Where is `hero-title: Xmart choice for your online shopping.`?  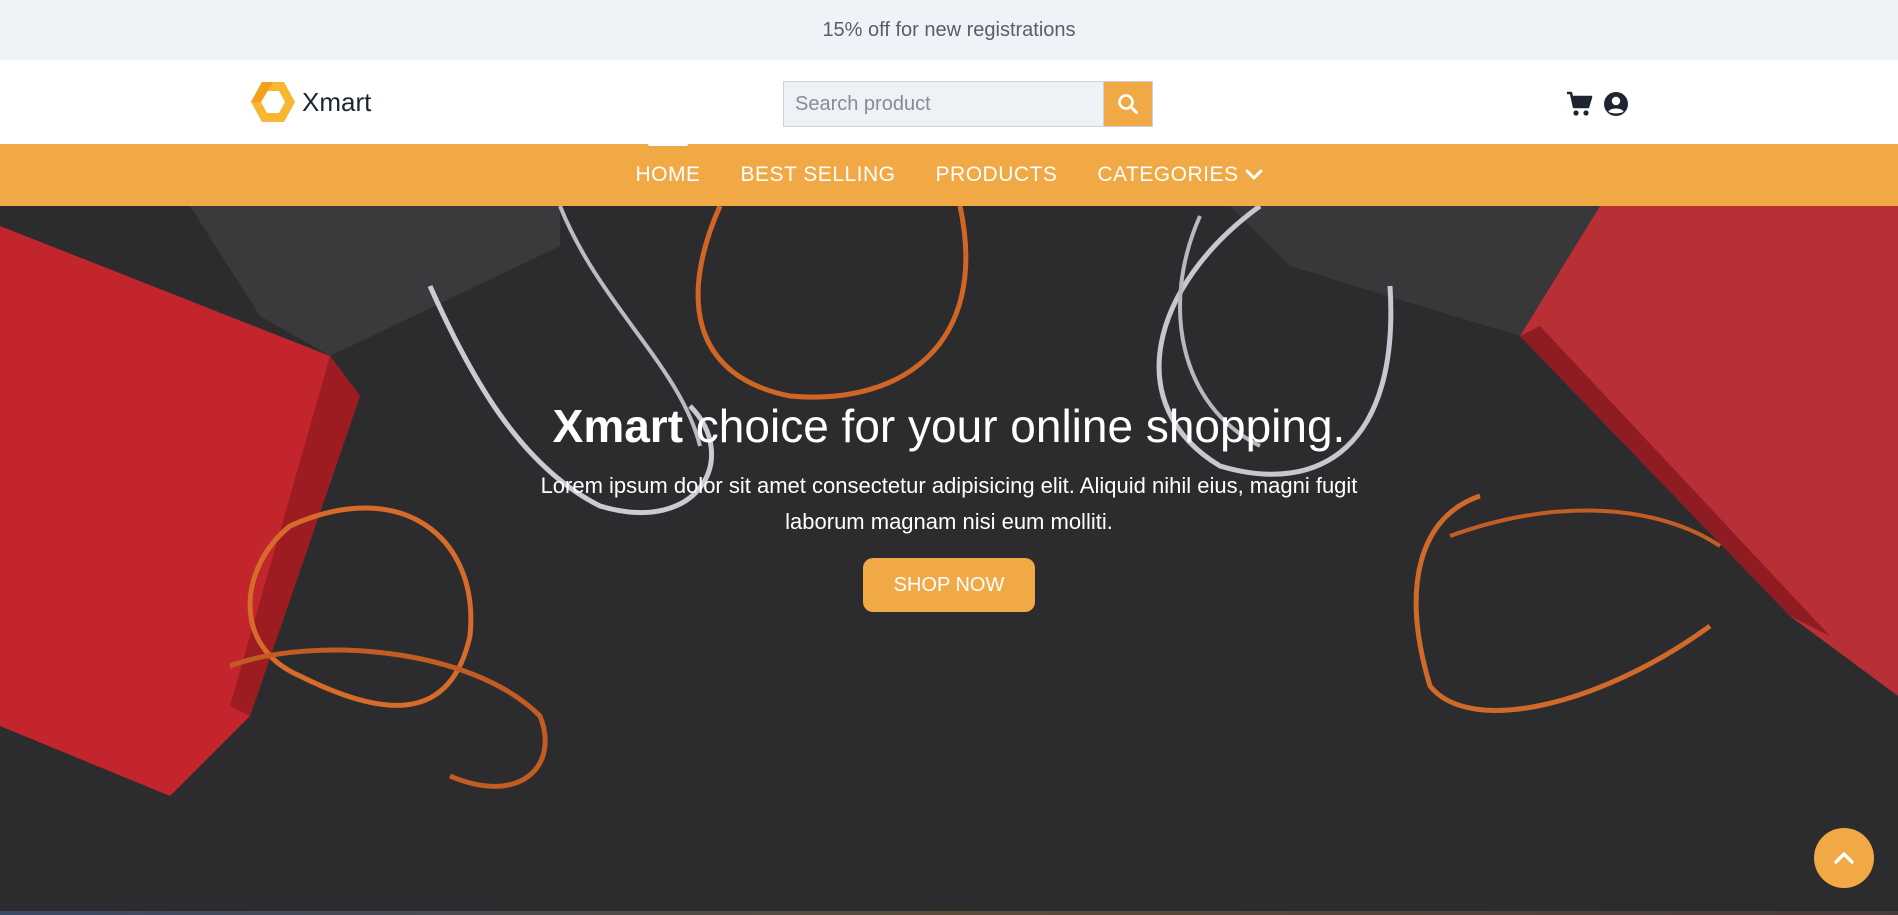
hero-title: Xmart choice for your online shopping. is located at coordinates (949, 426).